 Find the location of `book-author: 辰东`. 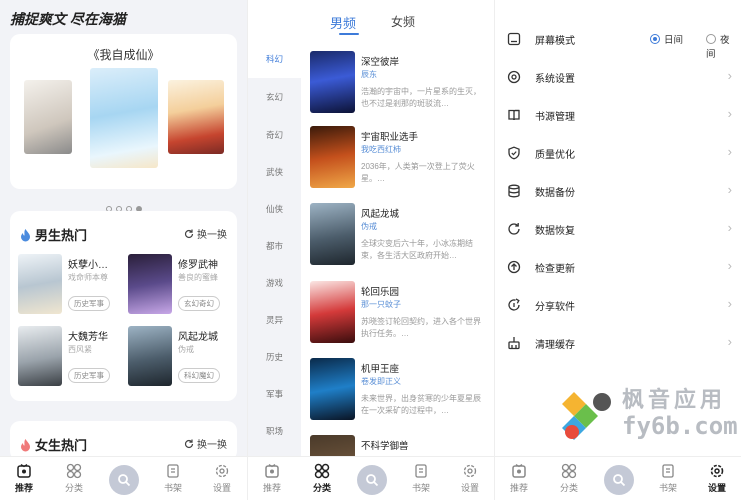

book-author: 辰东 is located at coordinates (369, 74).